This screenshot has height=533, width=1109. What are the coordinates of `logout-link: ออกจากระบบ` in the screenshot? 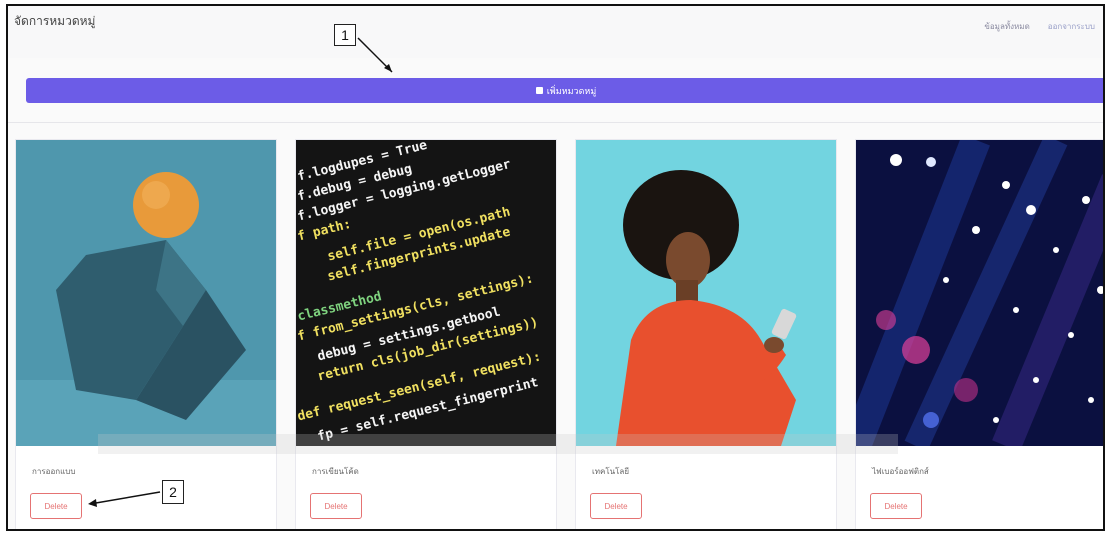 It's located at (1071, 26).